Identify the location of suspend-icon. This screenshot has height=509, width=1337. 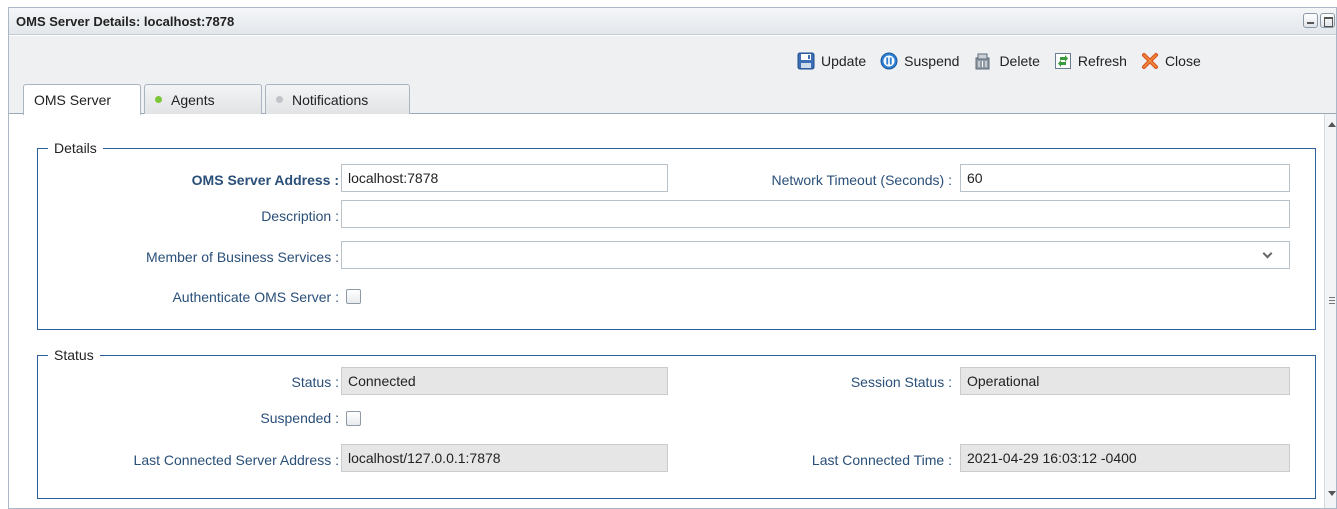
(889, 61).